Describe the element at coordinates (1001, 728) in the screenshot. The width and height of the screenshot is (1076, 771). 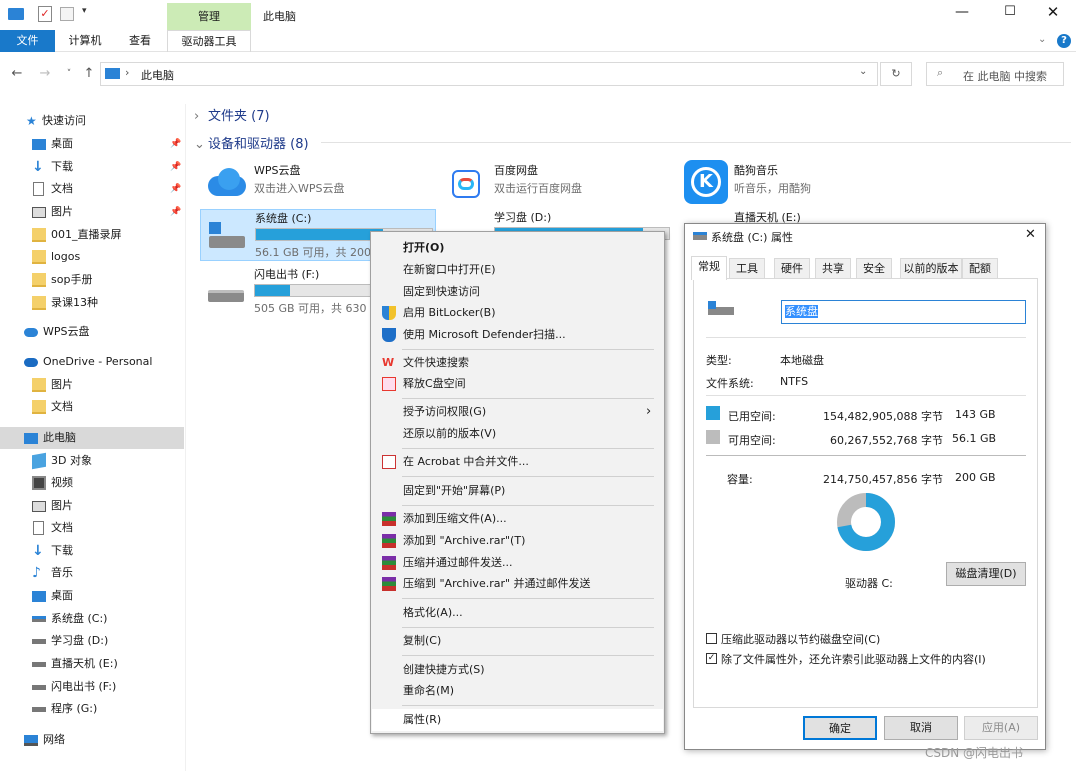
I see `apply-button: 应用(A)` at that location.